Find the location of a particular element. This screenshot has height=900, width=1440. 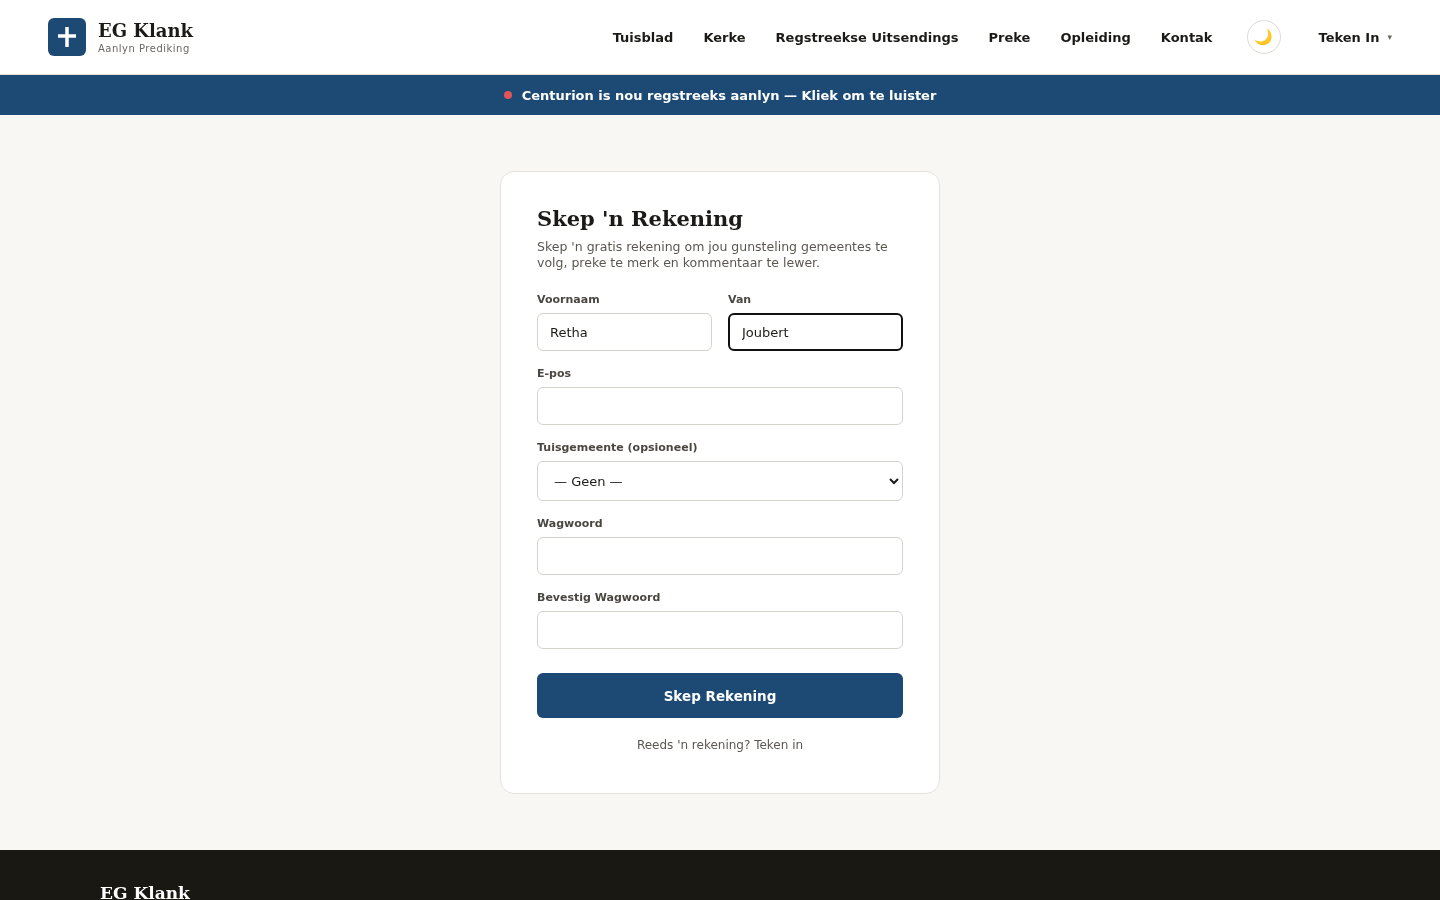

live-banner: Centurion is nou regstreeks aanlyn — Kliek om te luister is located at coordinates (720, 95).